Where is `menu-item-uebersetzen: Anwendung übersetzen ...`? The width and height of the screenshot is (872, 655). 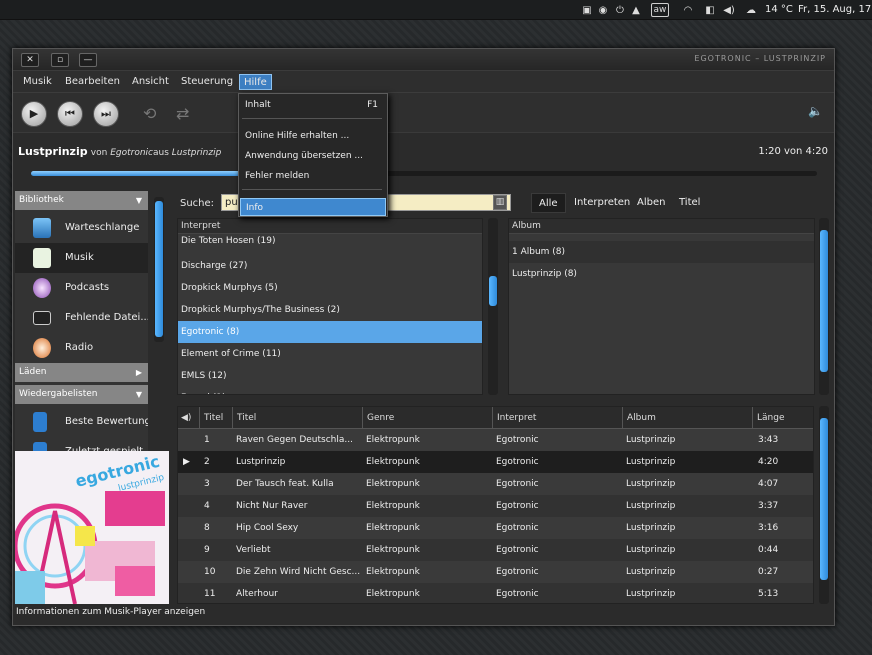 menu-item-uebersetzen: Anwendung übersetzen ... is located at coordinates (313, 156).